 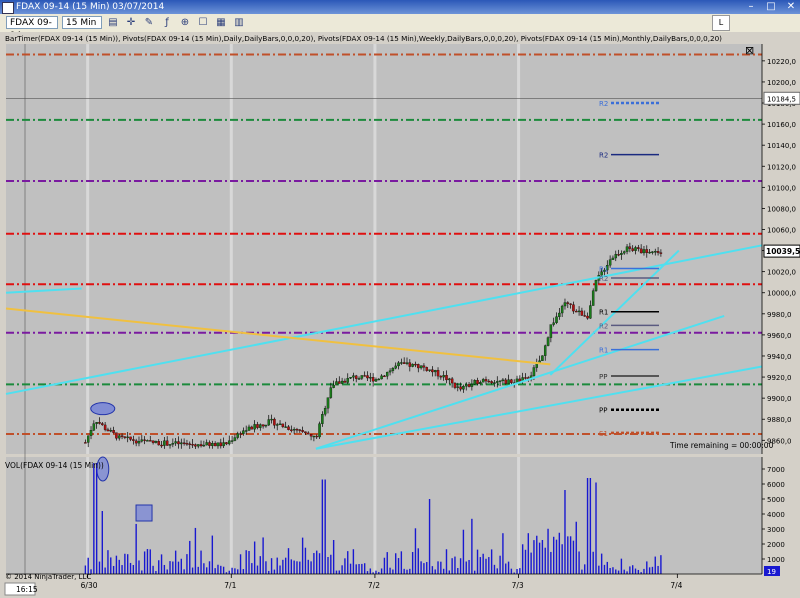 I want to click on collapse-icon: ⊠, so click(x=749, y=50).